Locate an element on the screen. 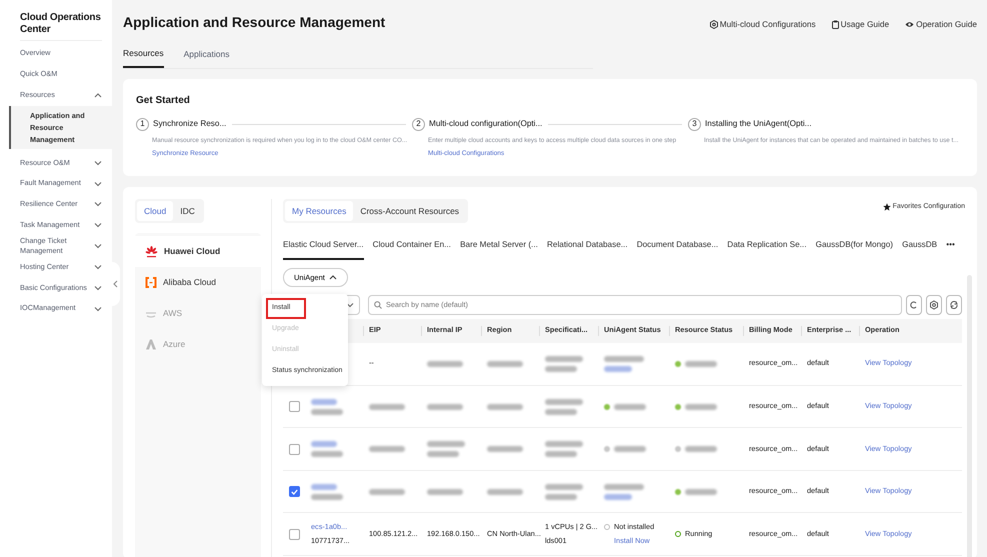 Image resolution: width=987 pixels, height=557 pixels. step-number: 3 is located at coordinates (694, 124).